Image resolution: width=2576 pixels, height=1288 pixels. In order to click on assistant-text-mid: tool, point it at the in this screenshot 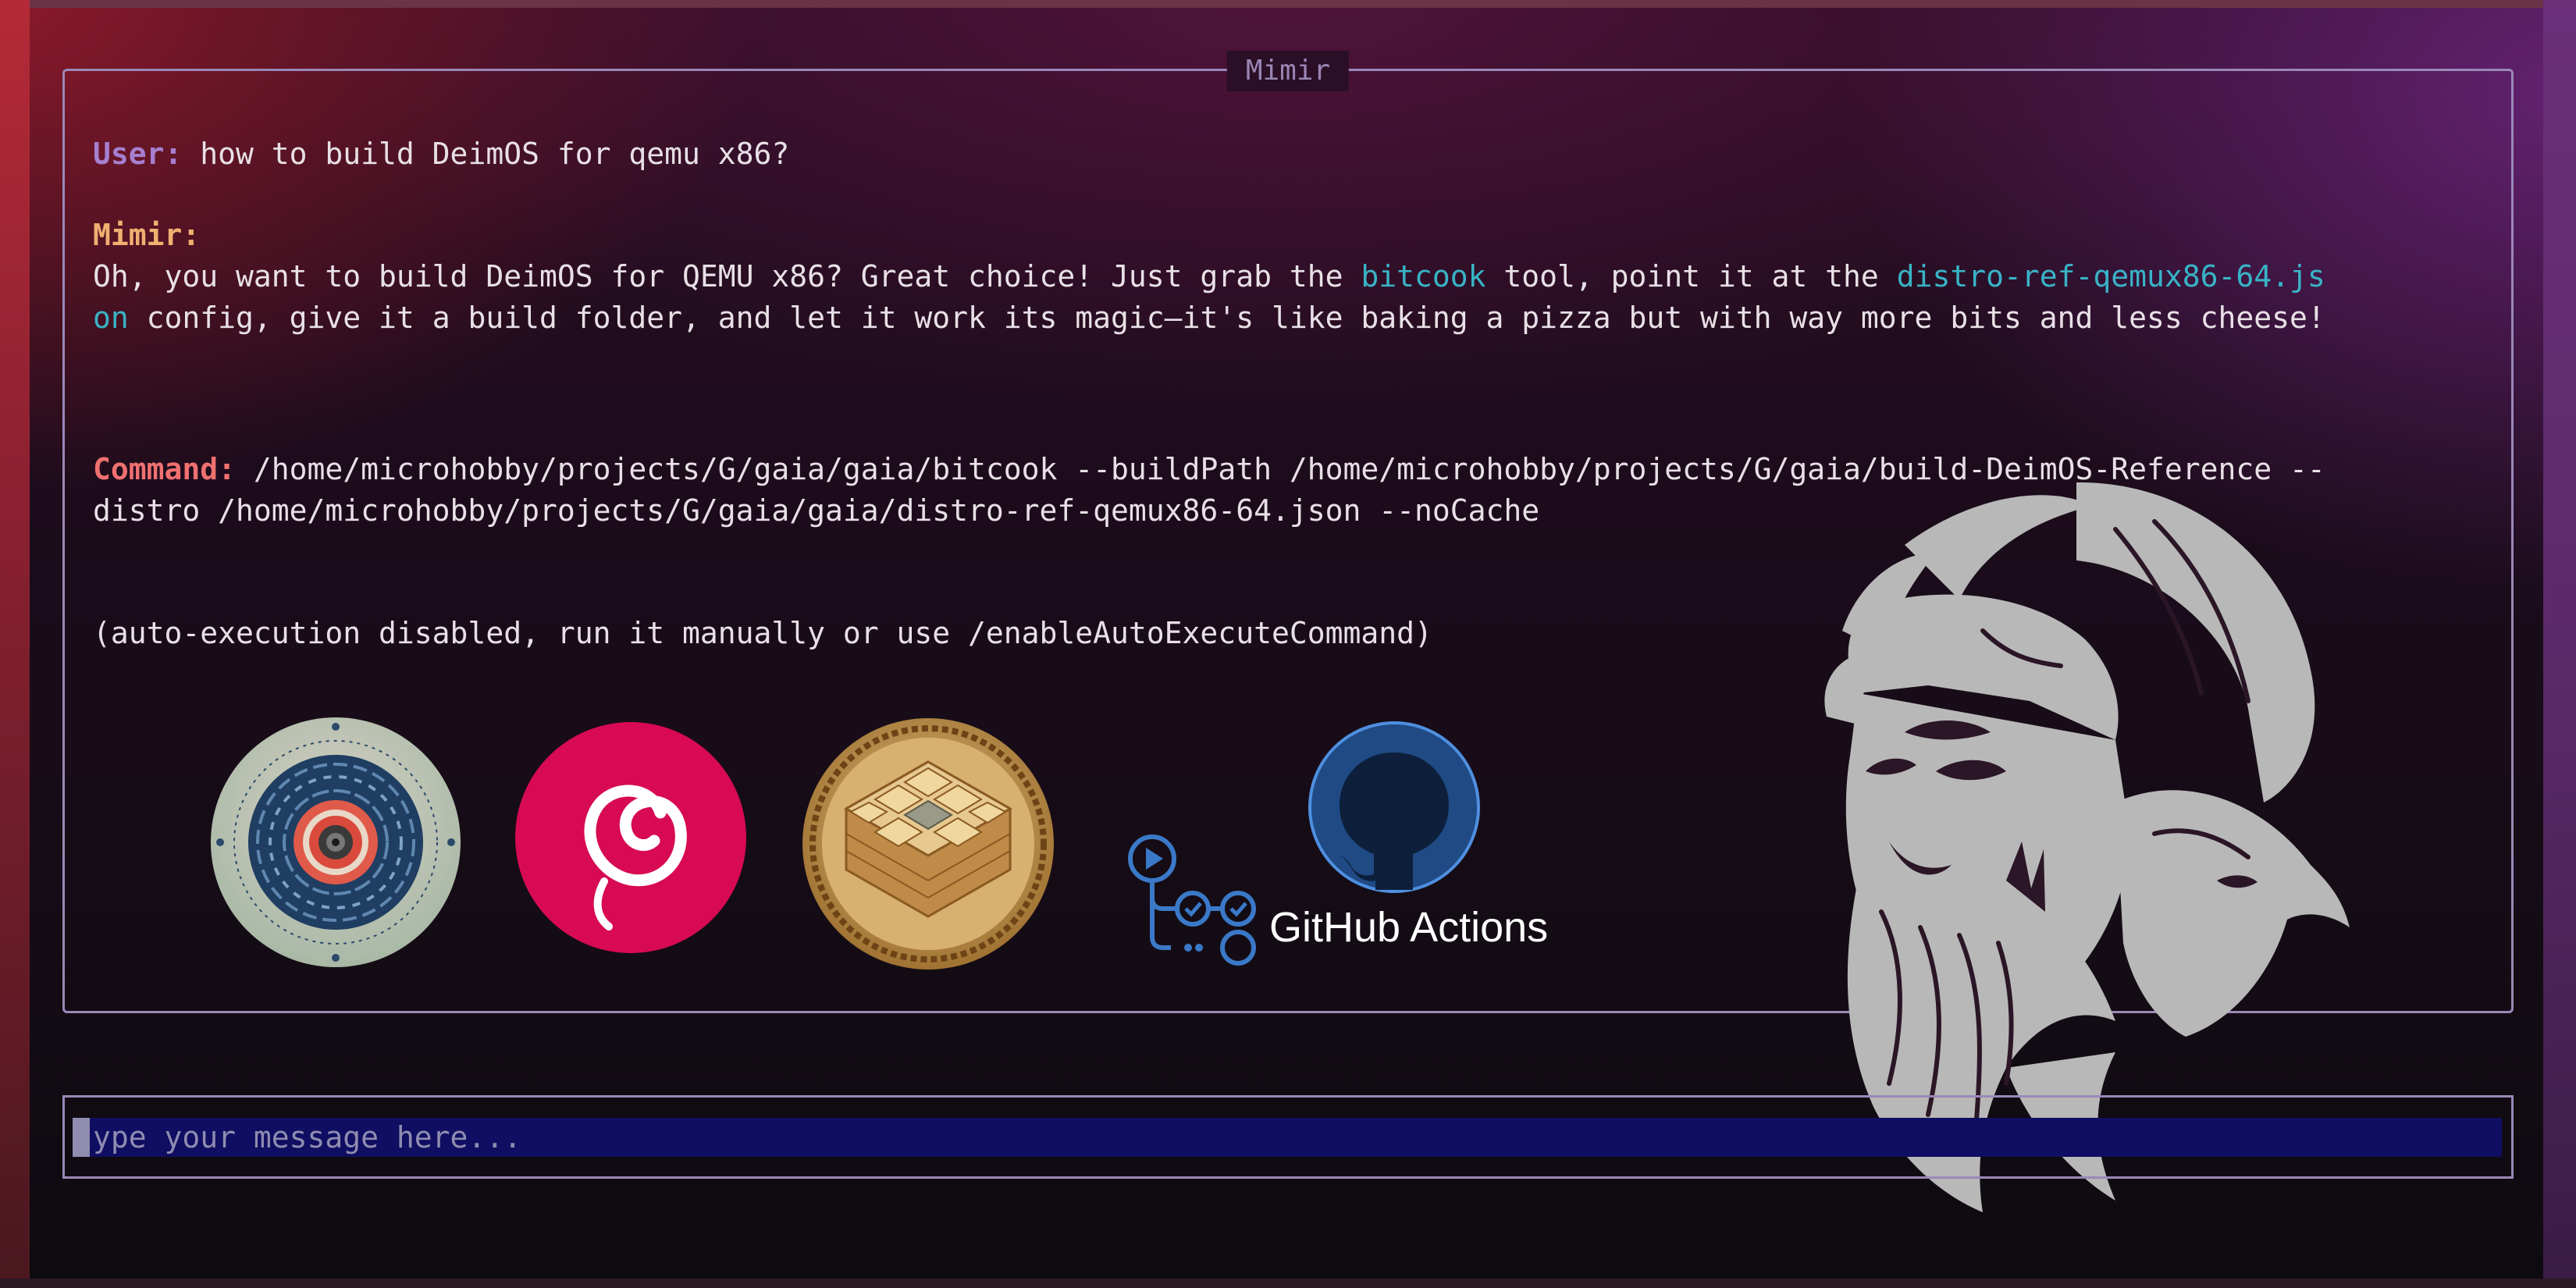, I will do `click(1691, 276)`.